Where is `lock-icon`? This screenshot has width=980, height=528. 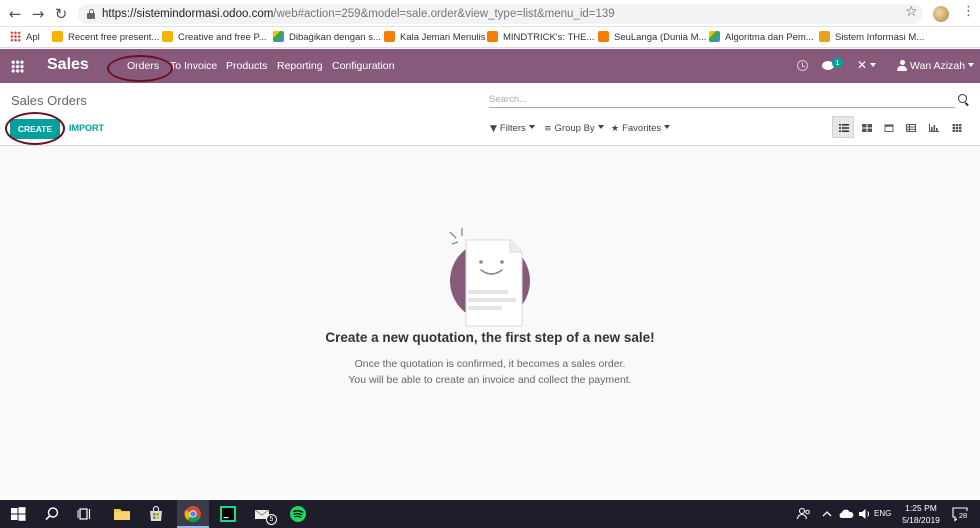
lock-icon is located at coordinates (91, 14).